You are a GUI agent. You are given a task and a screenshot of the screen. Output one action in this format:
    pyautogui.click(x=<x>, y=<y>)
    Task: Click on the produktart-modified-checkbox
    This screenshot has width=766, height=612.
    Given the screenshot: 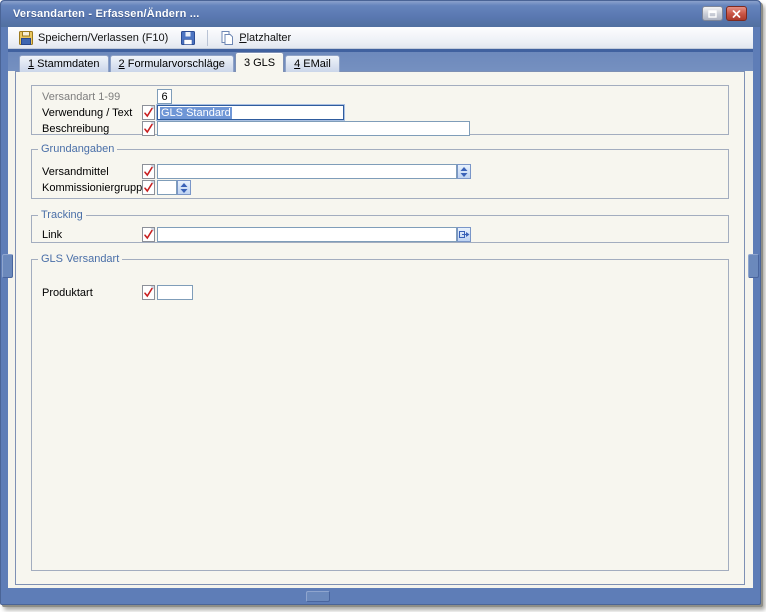 What is the action you would take?
    pyautogui.click(x=149, y=292)
    